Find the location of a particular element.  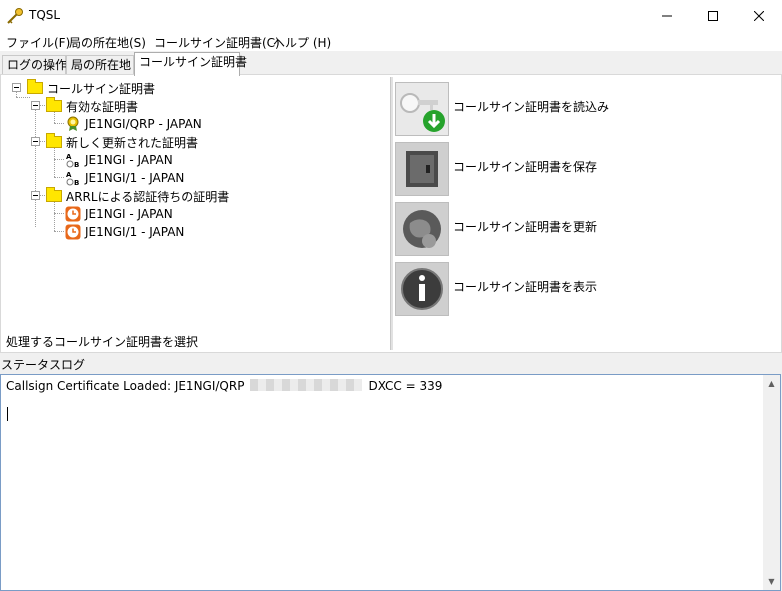

tree-item-label: JE1NGI/QRP - JAPAN is located at coordinates (143, 124).